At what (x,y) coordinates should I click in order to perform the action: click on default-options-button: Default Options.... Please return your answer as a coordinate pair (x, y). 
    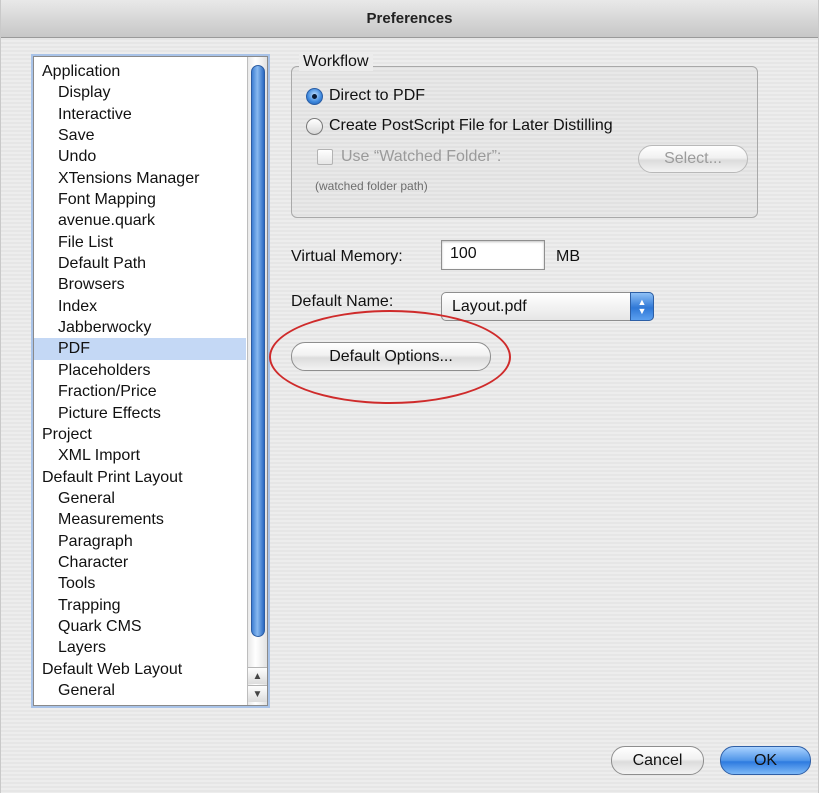
    Looking at the image, I should click on (391, 356).